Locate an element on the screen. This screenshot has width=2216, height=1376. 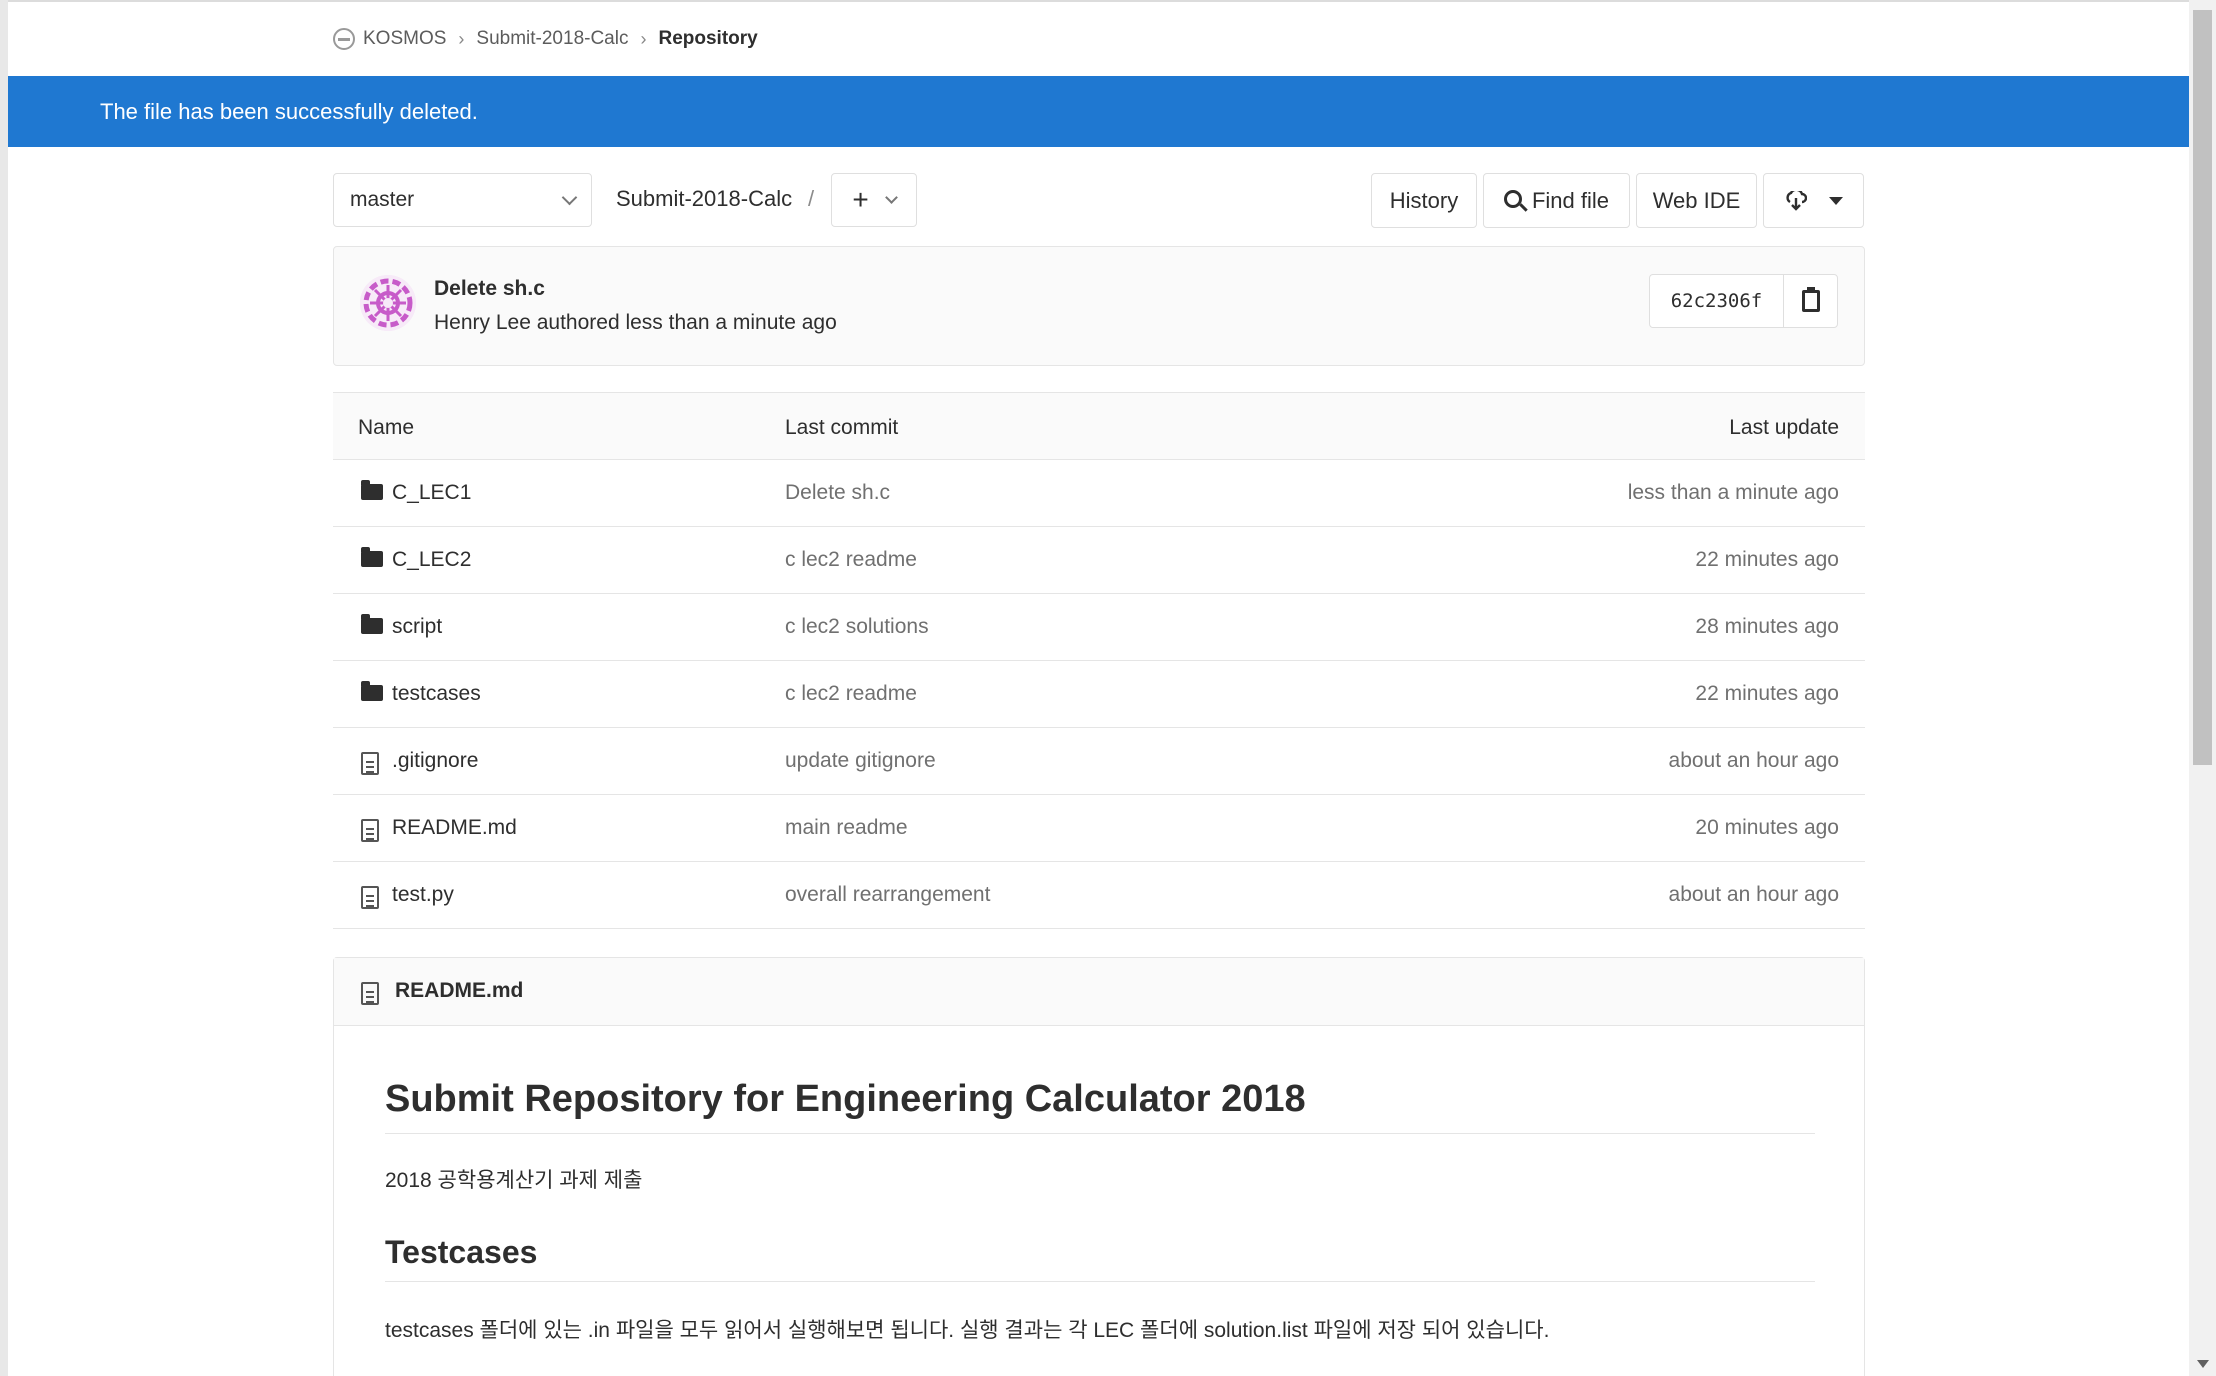
web-ide-button: Web IDE is located at coordinates (1696, 200).